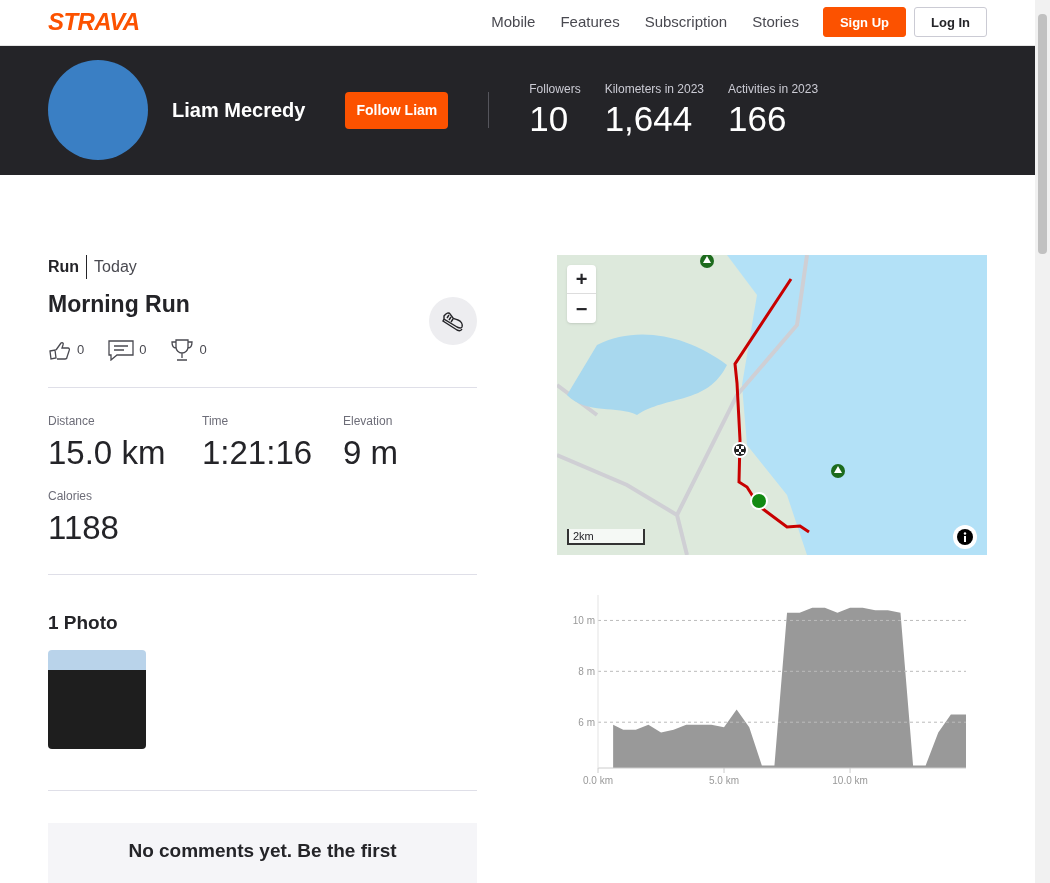  Describe the element at coordinates (581, 279) in the screenshot. I see `zoom-in-button: +` at that location.